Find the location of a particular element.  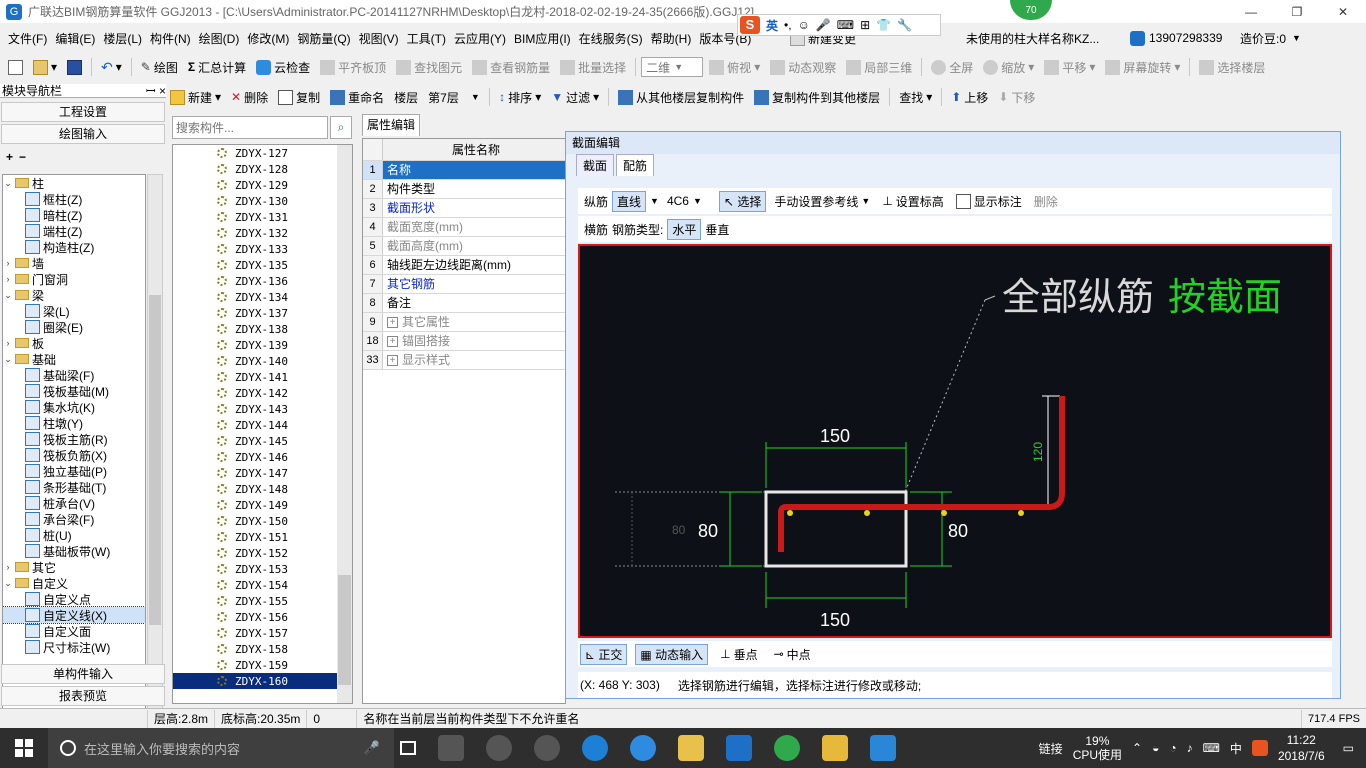

delete-rebar-button: 删除 is located at coordinates (1046, 201).